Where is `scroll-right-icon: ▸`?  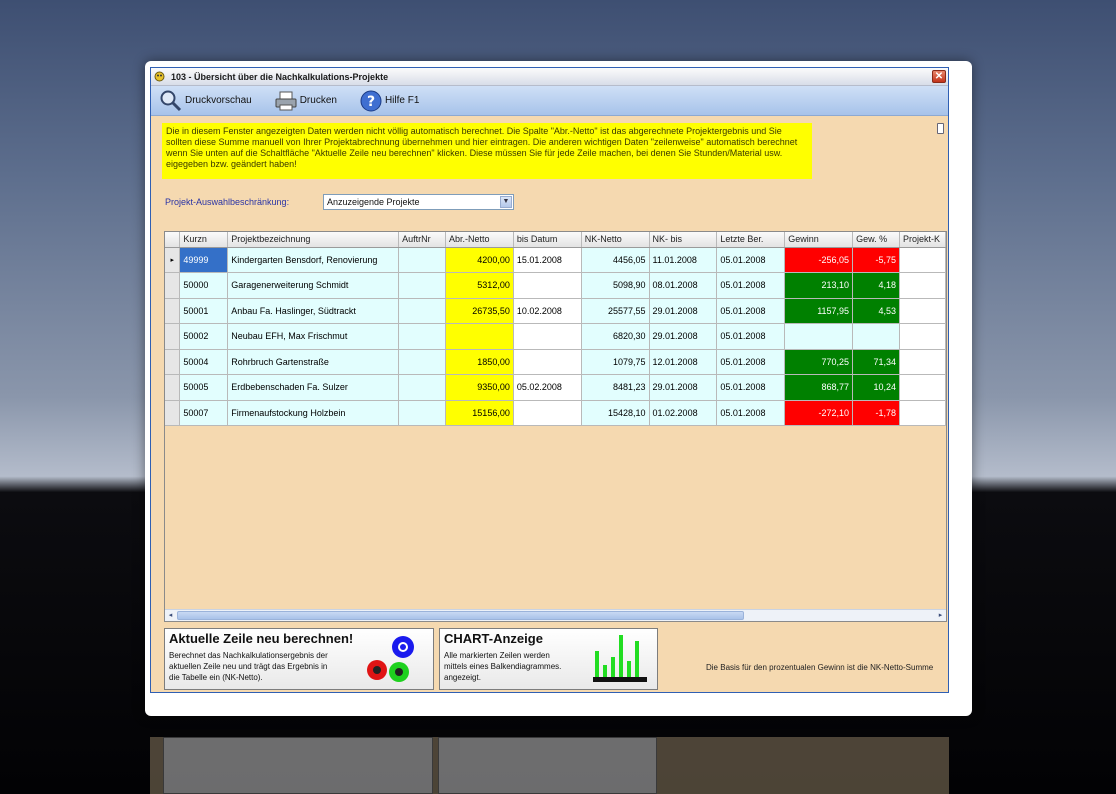 scroll-right-icon: ▸ is located at coordinates (940, 615).